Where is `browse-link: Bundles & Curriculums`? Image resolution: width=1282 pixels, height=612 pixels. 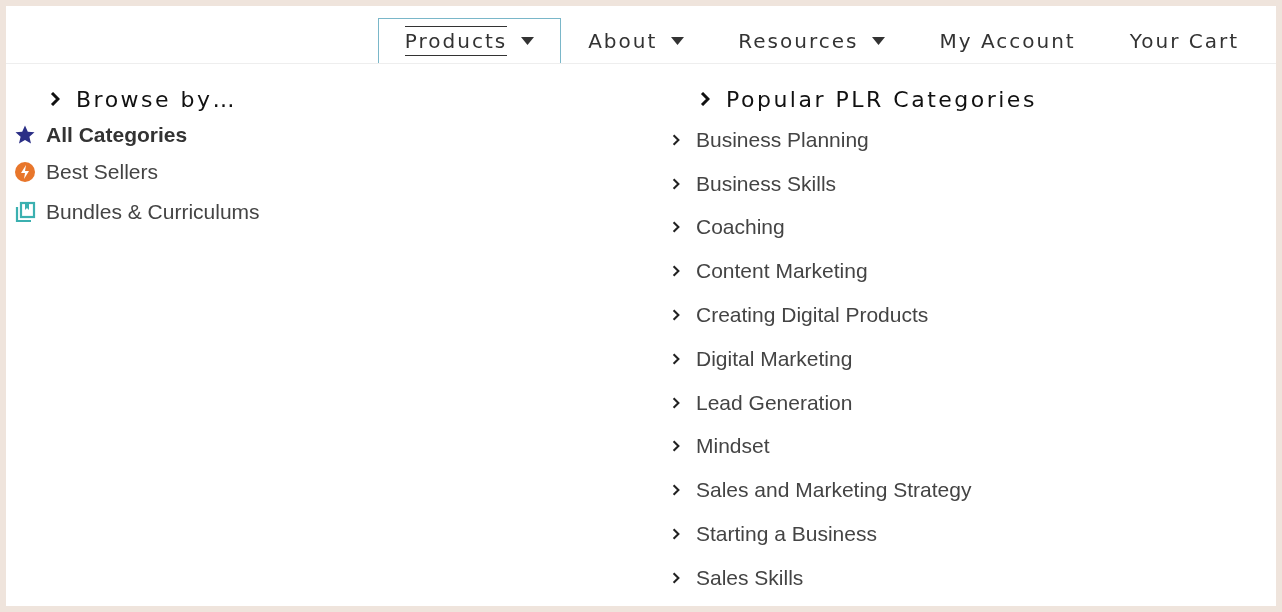 browse-link: Bundles & Curriculums is located at coordinates (343, 212).